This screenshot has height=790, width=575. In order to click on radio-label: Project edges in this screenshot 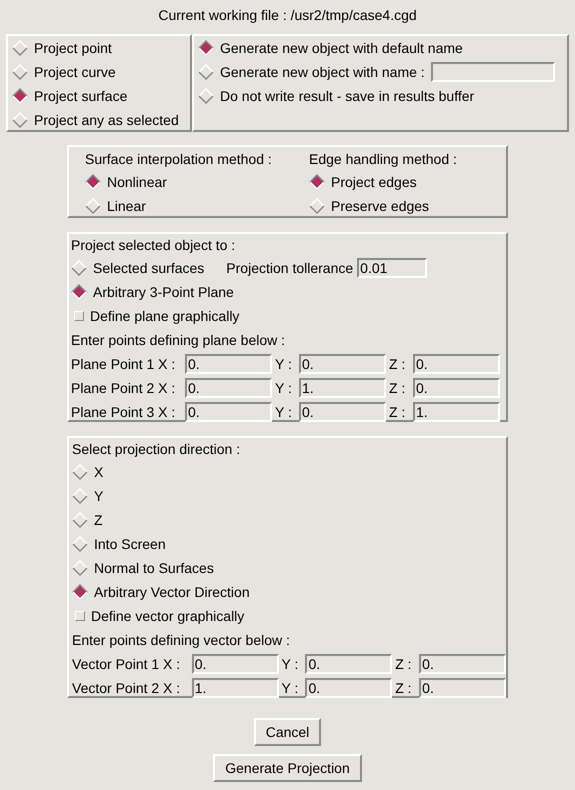, I will do `click(374, 182)`.